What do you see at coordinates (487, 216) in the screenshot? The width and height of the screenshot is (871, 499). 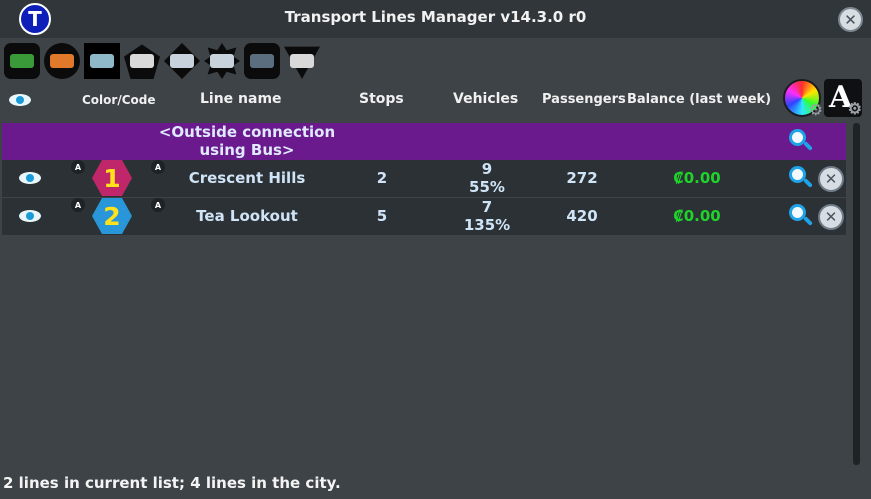 I see `line-vehicles: 7 135%` at bounding box center [487, 216].